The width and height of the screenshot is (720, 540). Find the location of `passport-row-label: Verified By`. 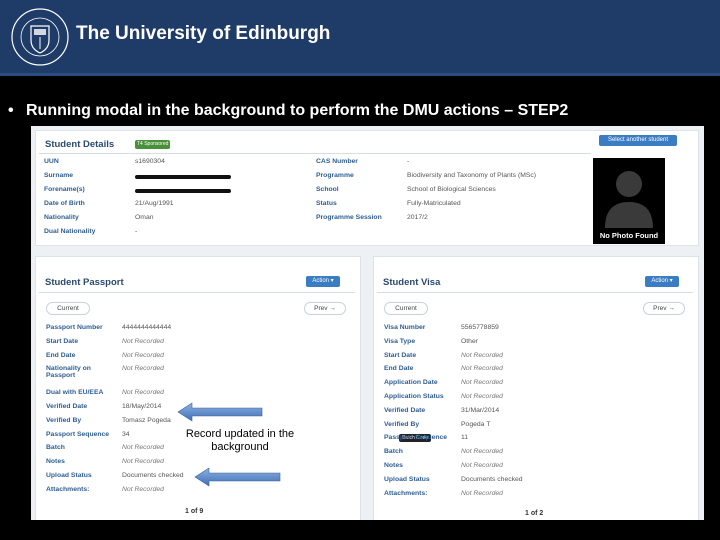

passport-row-label: Verified By is located at coordinates (64, 420).